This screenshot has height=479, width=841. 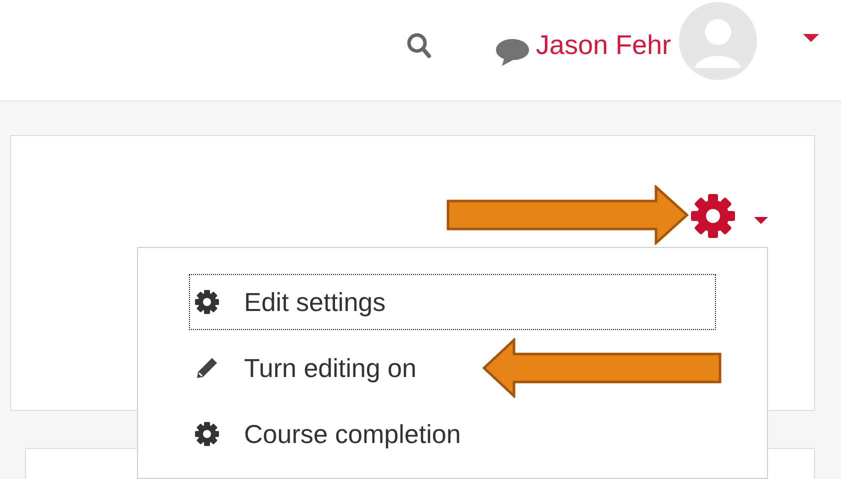 I want to click on user-name: Jason Fehr, so click(x=603, y=45).